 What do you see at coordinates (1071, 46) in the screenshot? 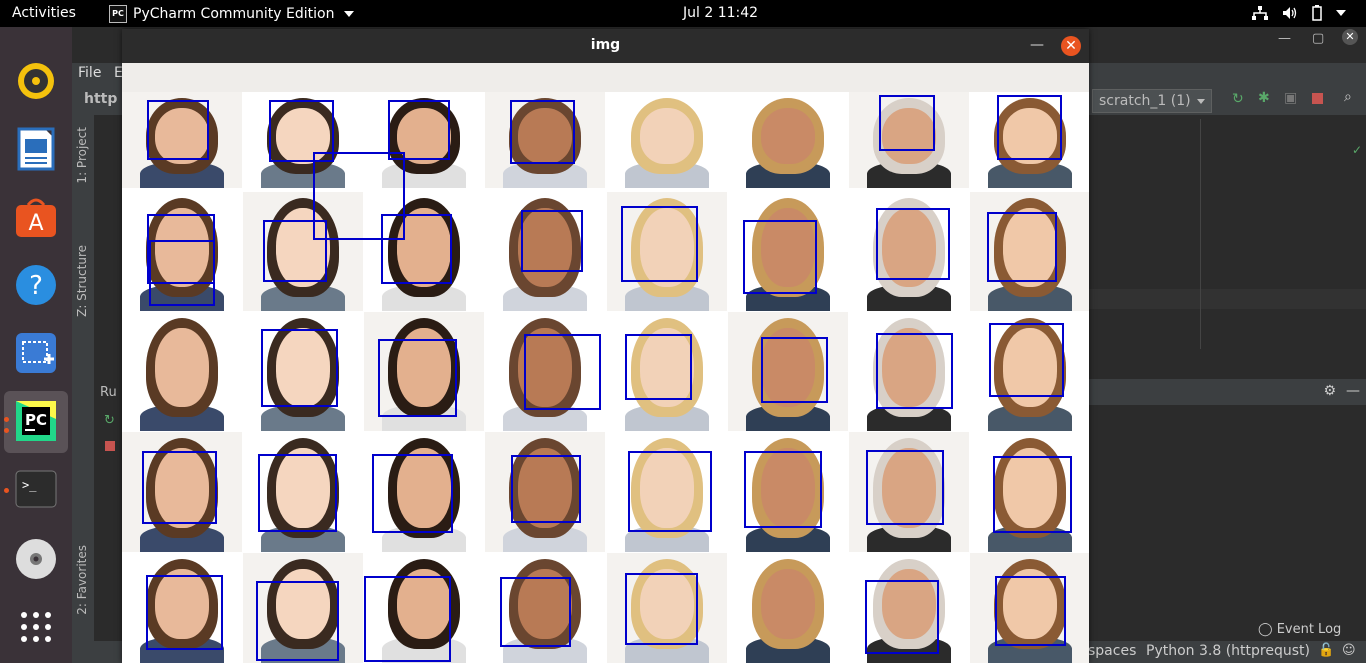
I see `close-button: ✕` at bounding box center [1071, 46].